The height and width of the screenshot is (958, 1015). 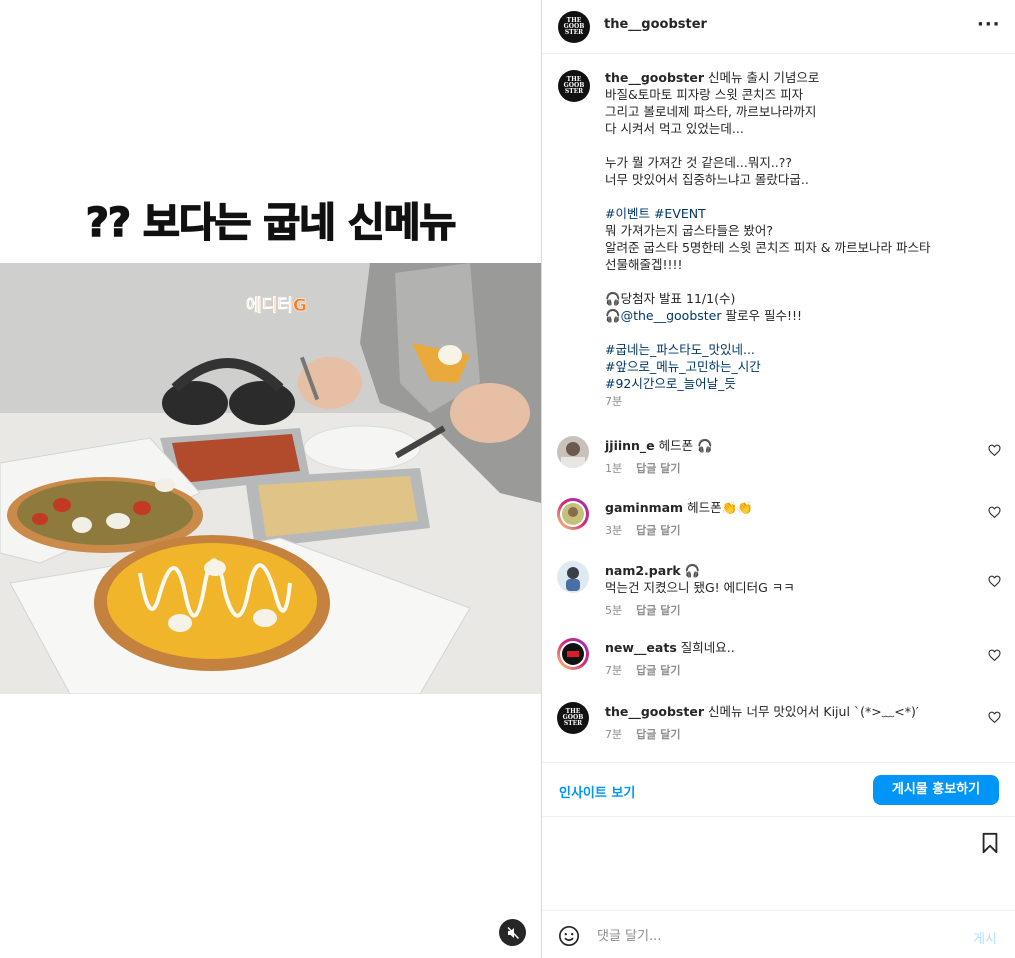 I want to click on caption-author-avatar: THE GOOB STER, so click(x=574, y=86).